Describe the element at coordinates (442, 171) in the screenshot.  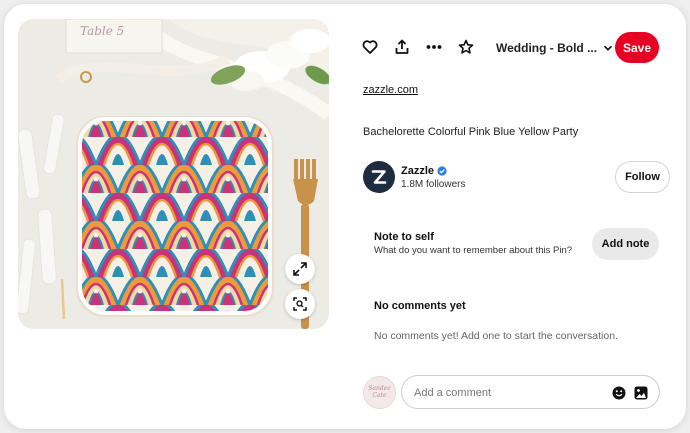
I see `verified-badge-icon` at that location.